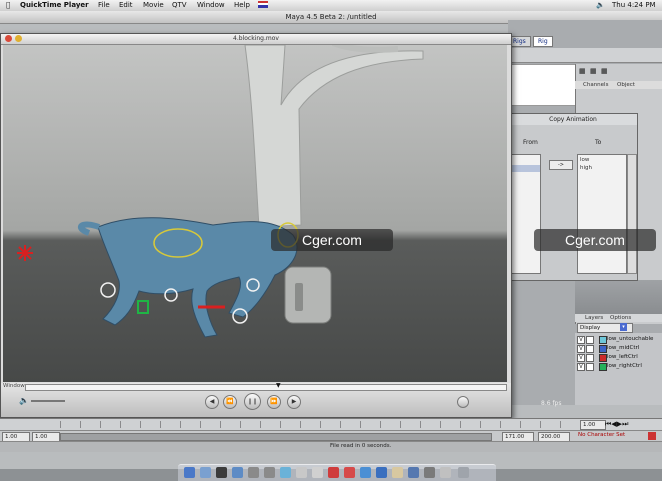 The height and width of the screenshot is (481, 662). What do you see at coordinates (623, 327) in the screenshot?
I see `dropdown-arrow-icon: ▾` at bounding box center [623, 327].